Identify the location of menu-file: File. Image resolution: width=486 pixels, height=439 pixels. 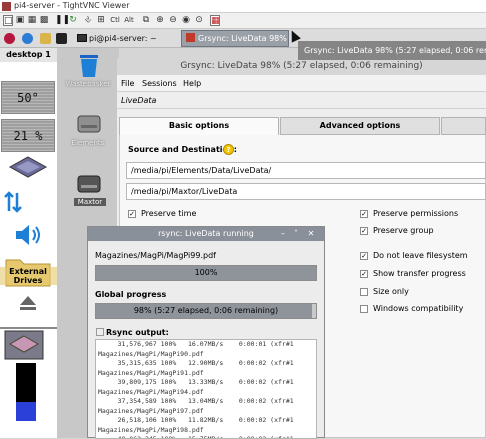
(127, 83).